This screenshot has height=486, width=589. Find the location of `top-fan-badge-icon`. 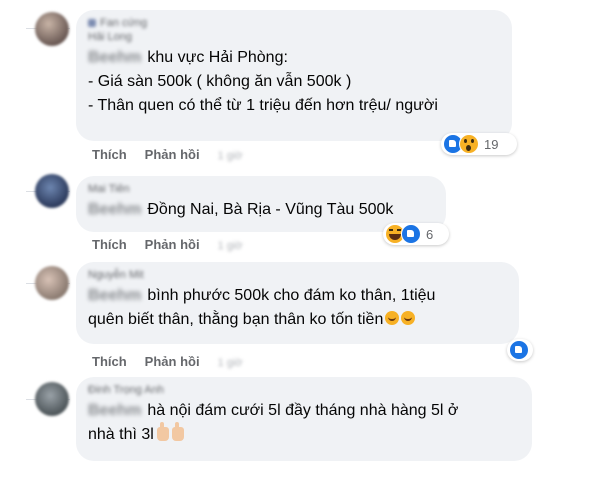

top-fan-badge-icon is located at coordinates (92, 23).